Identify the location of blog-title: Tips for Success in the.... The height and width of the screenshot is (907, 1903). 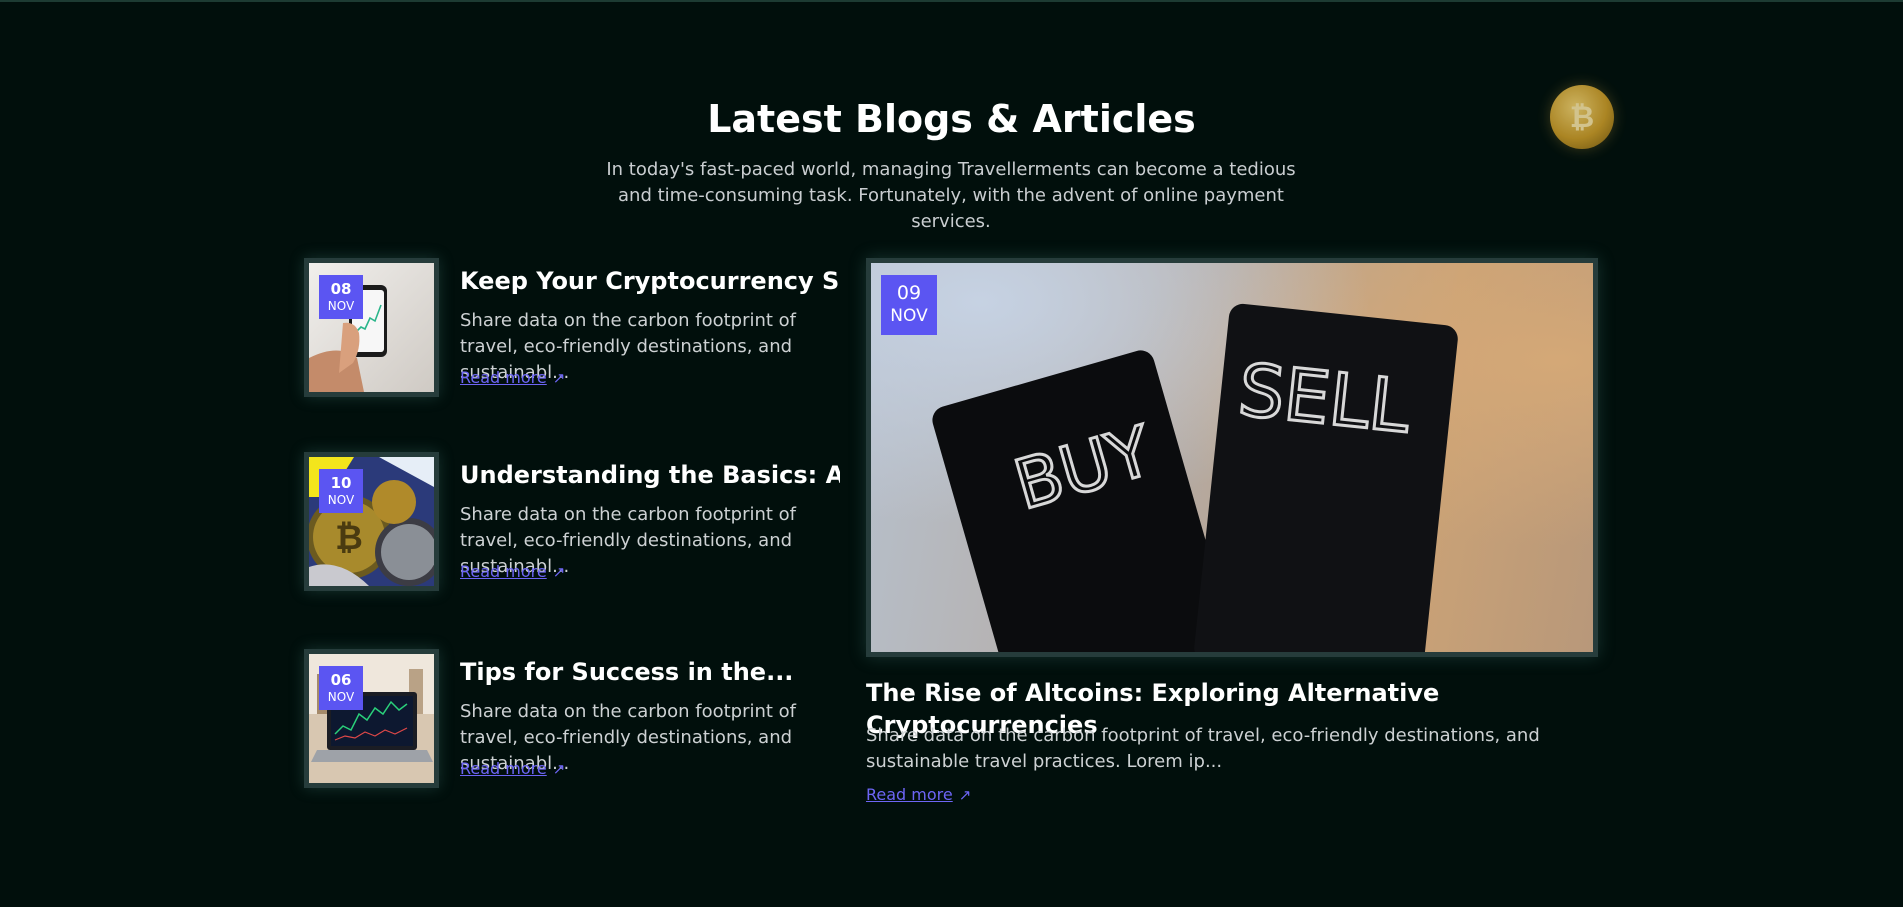
(650, 672).